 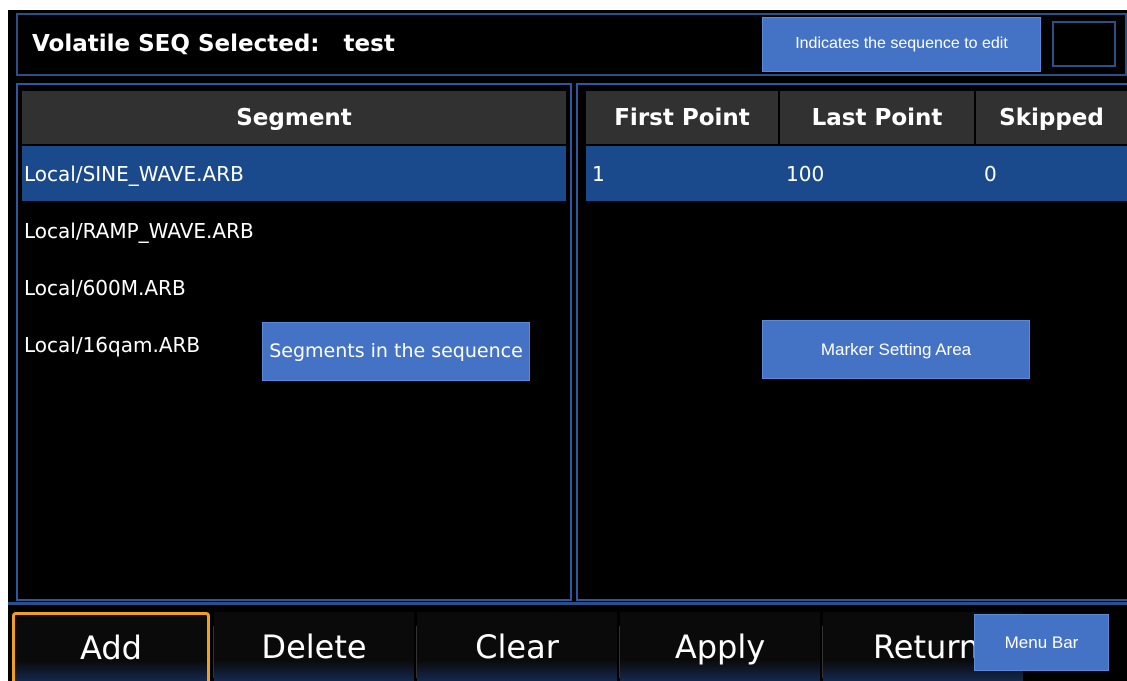 What do you see at coordinates (314, 646) in the screenshot?
I see `delete-button: Delete` at bounding box center [314, 646].